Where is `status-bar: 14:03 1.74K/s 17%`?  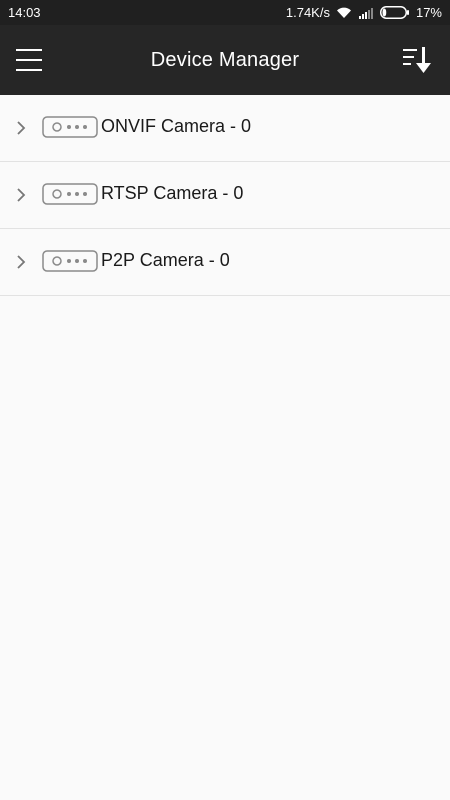 status-bar: 14:03 1.74K/s 17% is located at coordinates (225, 12).